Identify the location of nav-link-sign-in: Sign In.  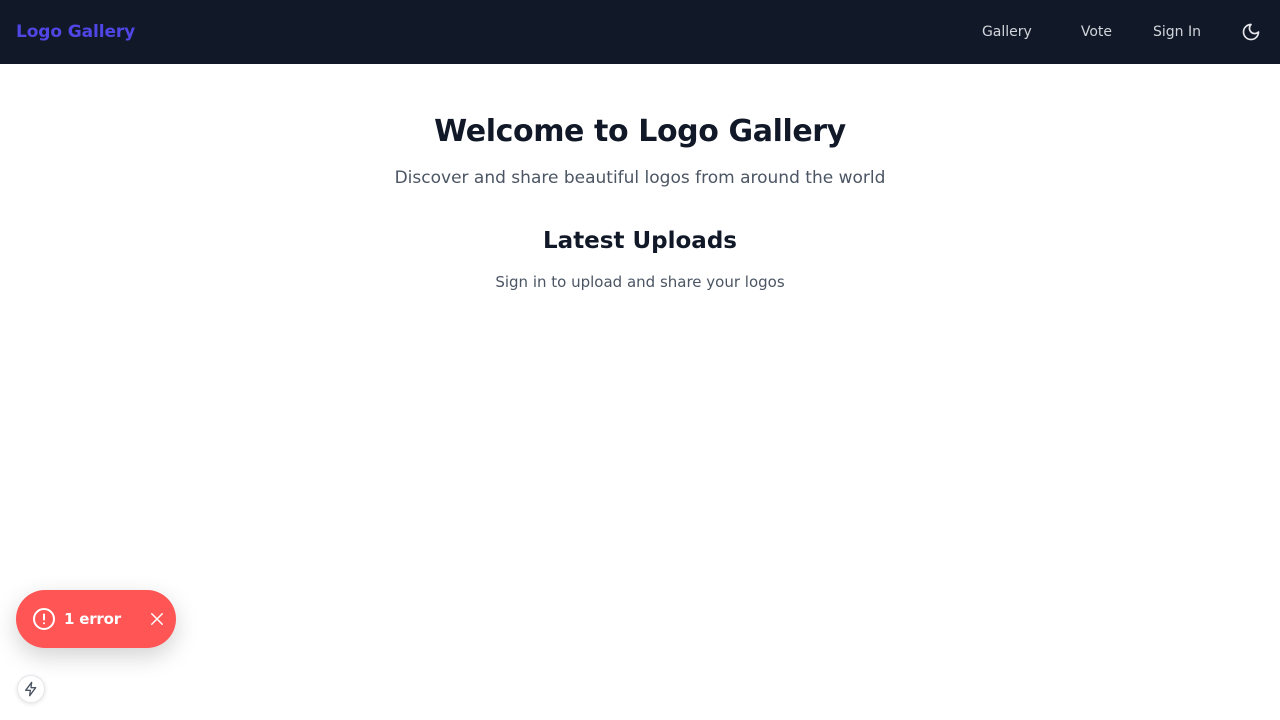
(1177, 32).